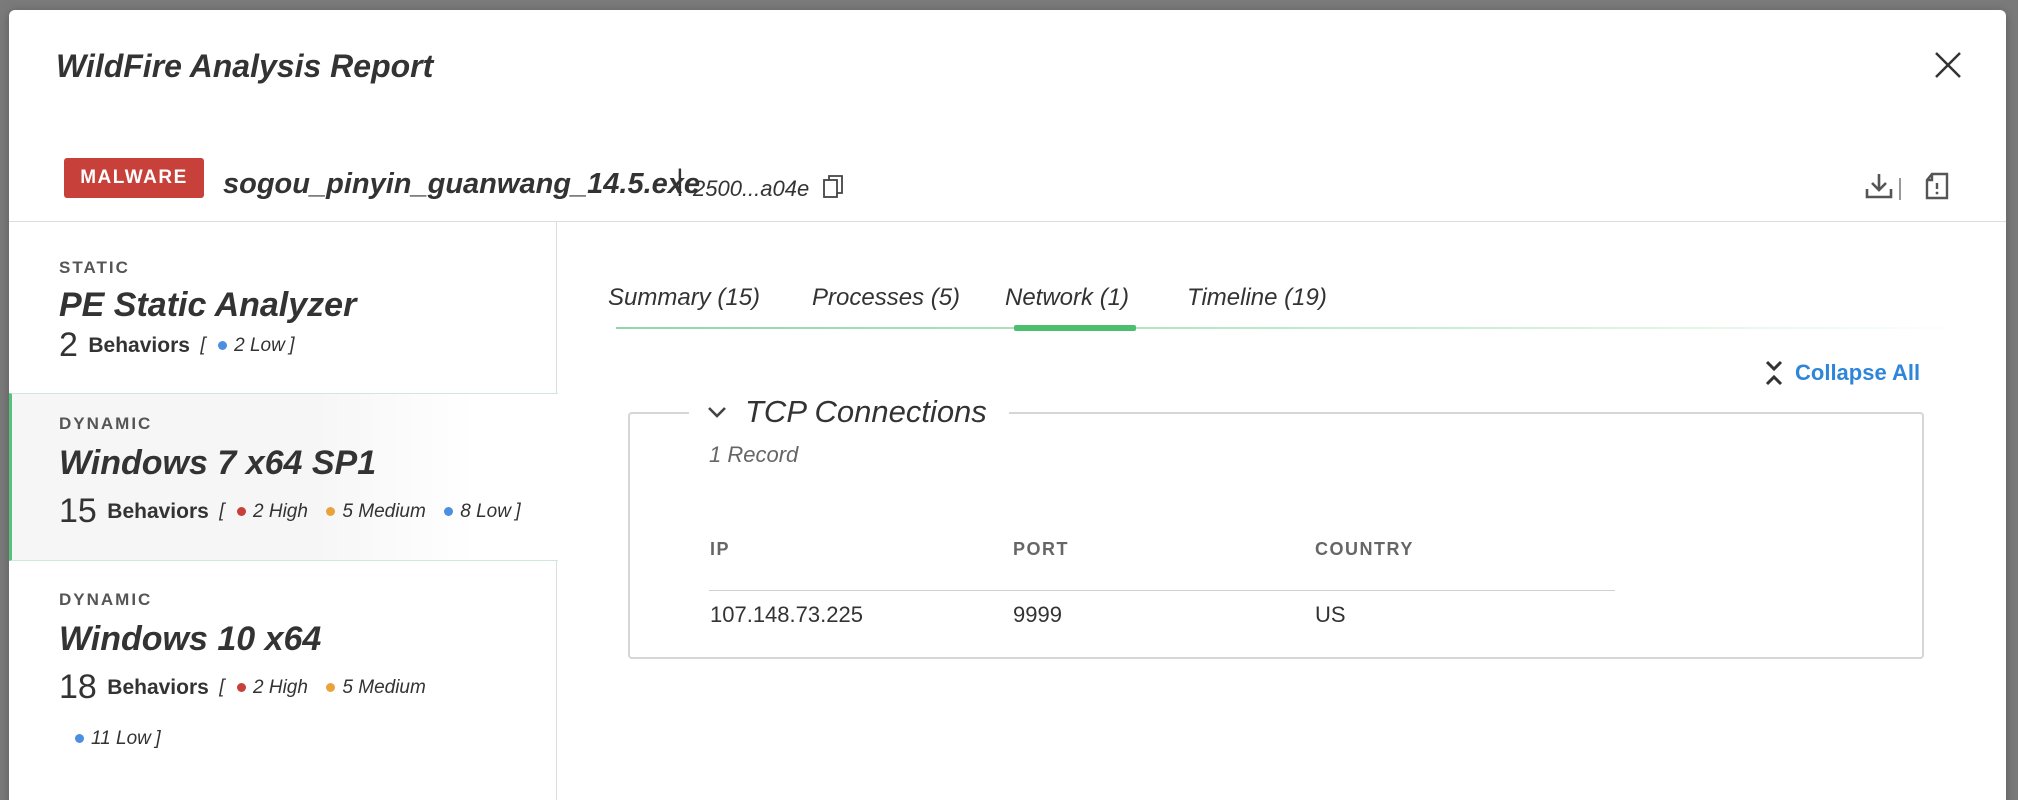 The height and width of the screenshot is (800, 2018). Describe the element at coordinates (1330, 614) in the screenshot. I see `cell-country: US` at that location.